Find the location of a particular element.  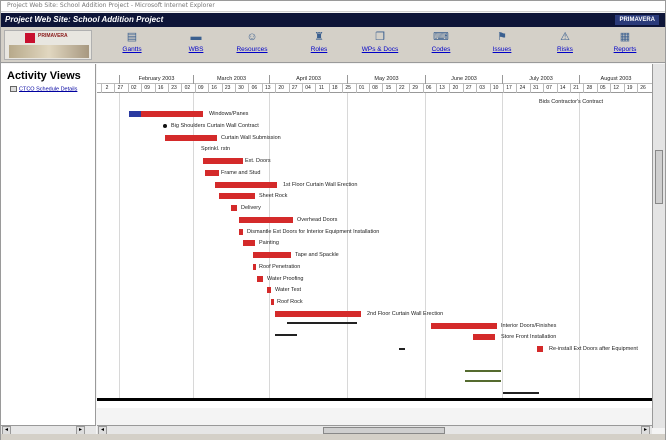

chart-icon: ▤ is located at coordinates (132, 37).